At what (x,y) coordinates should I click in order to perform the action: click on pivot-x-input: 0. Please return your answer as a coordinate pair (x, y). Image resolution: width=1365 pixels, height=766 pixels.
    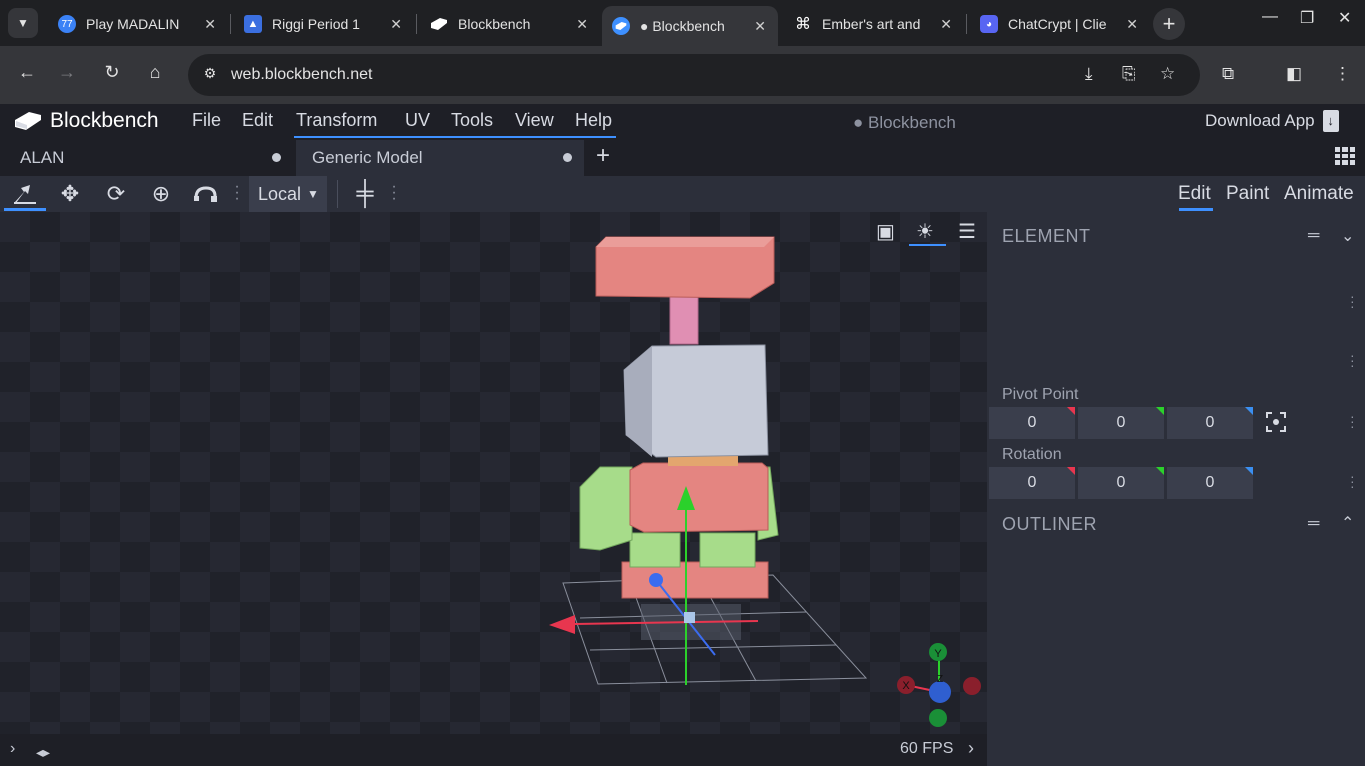
    Looking at the image, I should click on (1032, 423).